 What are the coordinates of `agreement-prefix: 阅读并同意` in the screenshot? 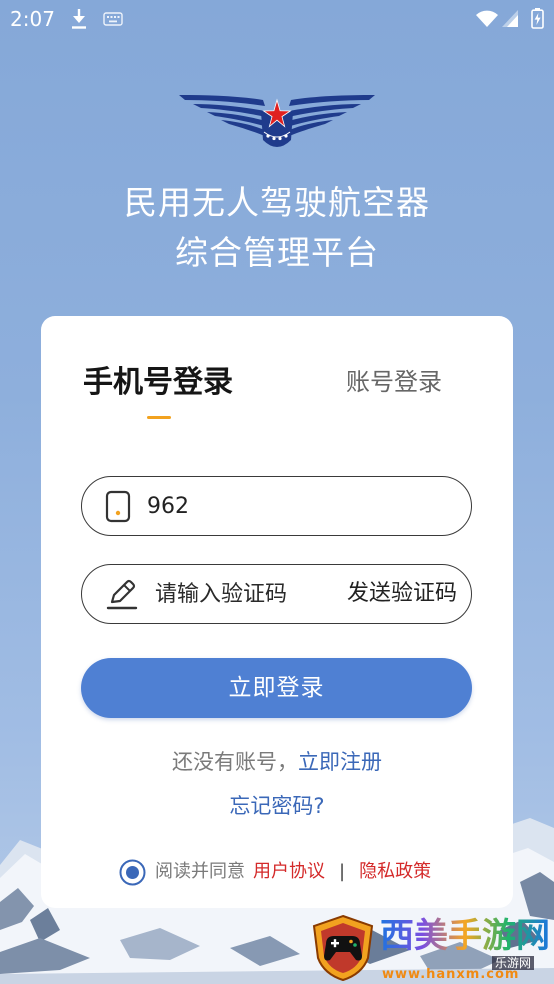 It's located at (200, 871).